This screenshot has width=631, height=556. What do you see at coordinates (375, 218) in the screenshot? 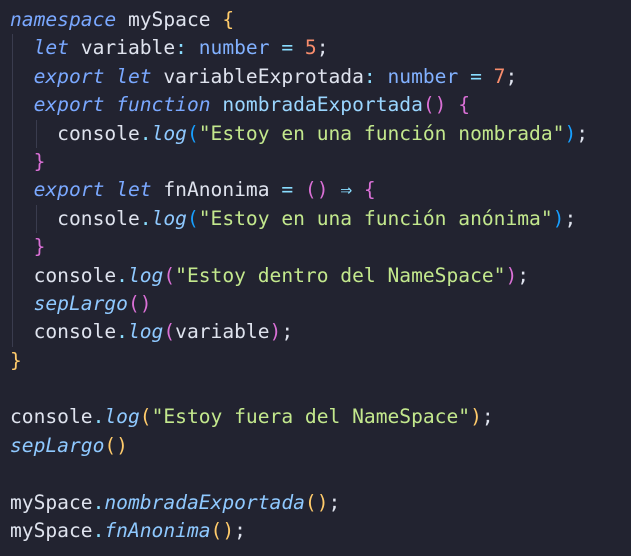
I see `code-token: "Estoy en una función anónima"` at bounding box center [375, 218].